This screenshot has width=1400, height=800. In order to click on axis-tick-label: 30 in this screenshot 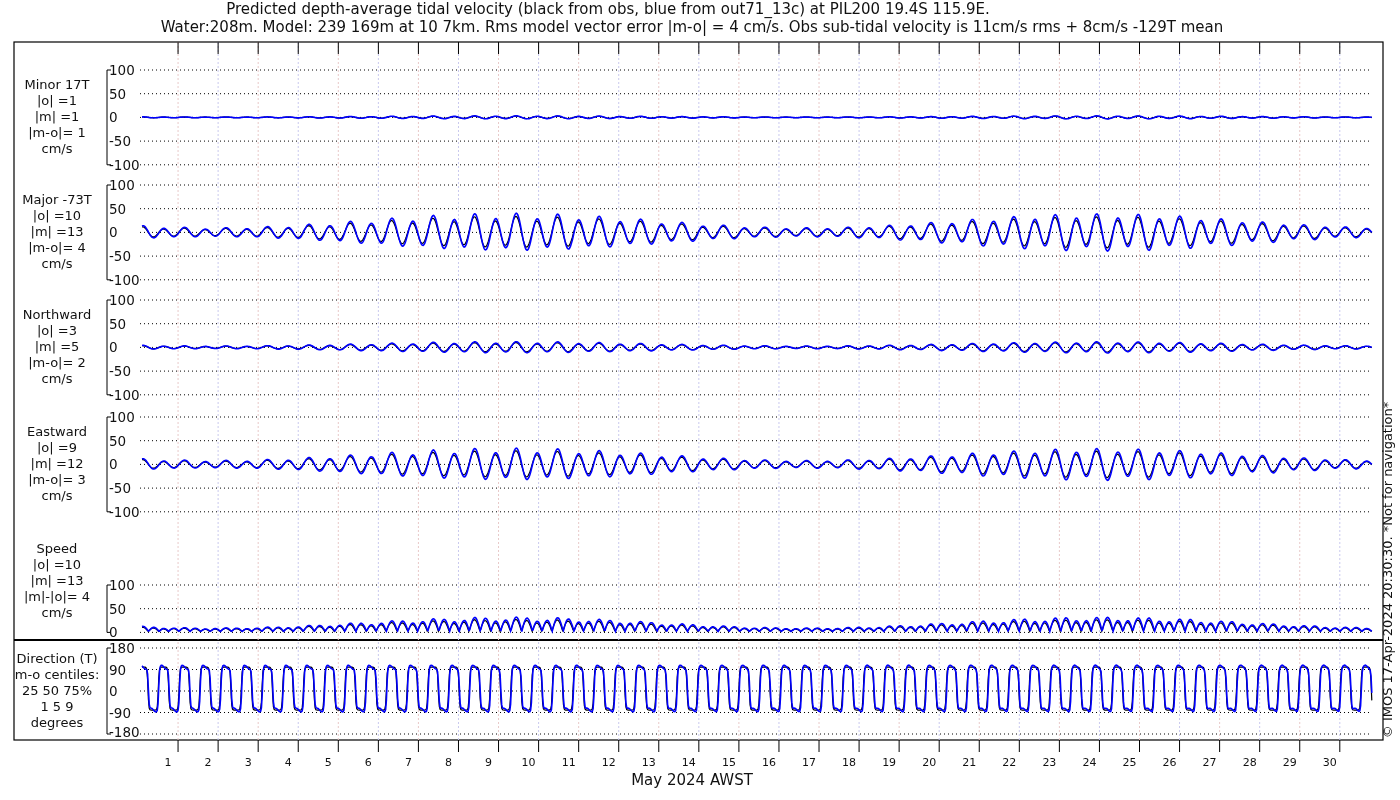, I will do `click(1329, 762)`.